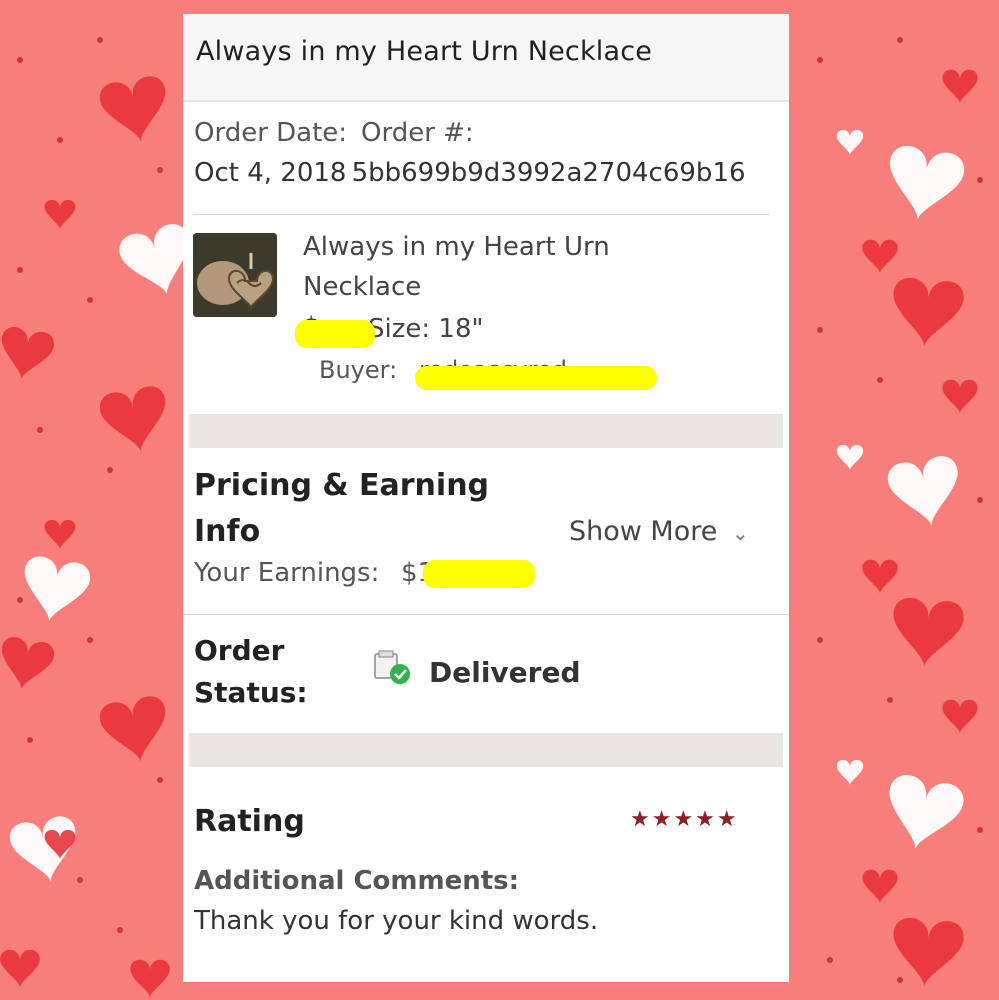  What do you see at coordinates (239, 650) in the screenshot?
I see `order-status-label: Order` at bounding box center [239, 650].